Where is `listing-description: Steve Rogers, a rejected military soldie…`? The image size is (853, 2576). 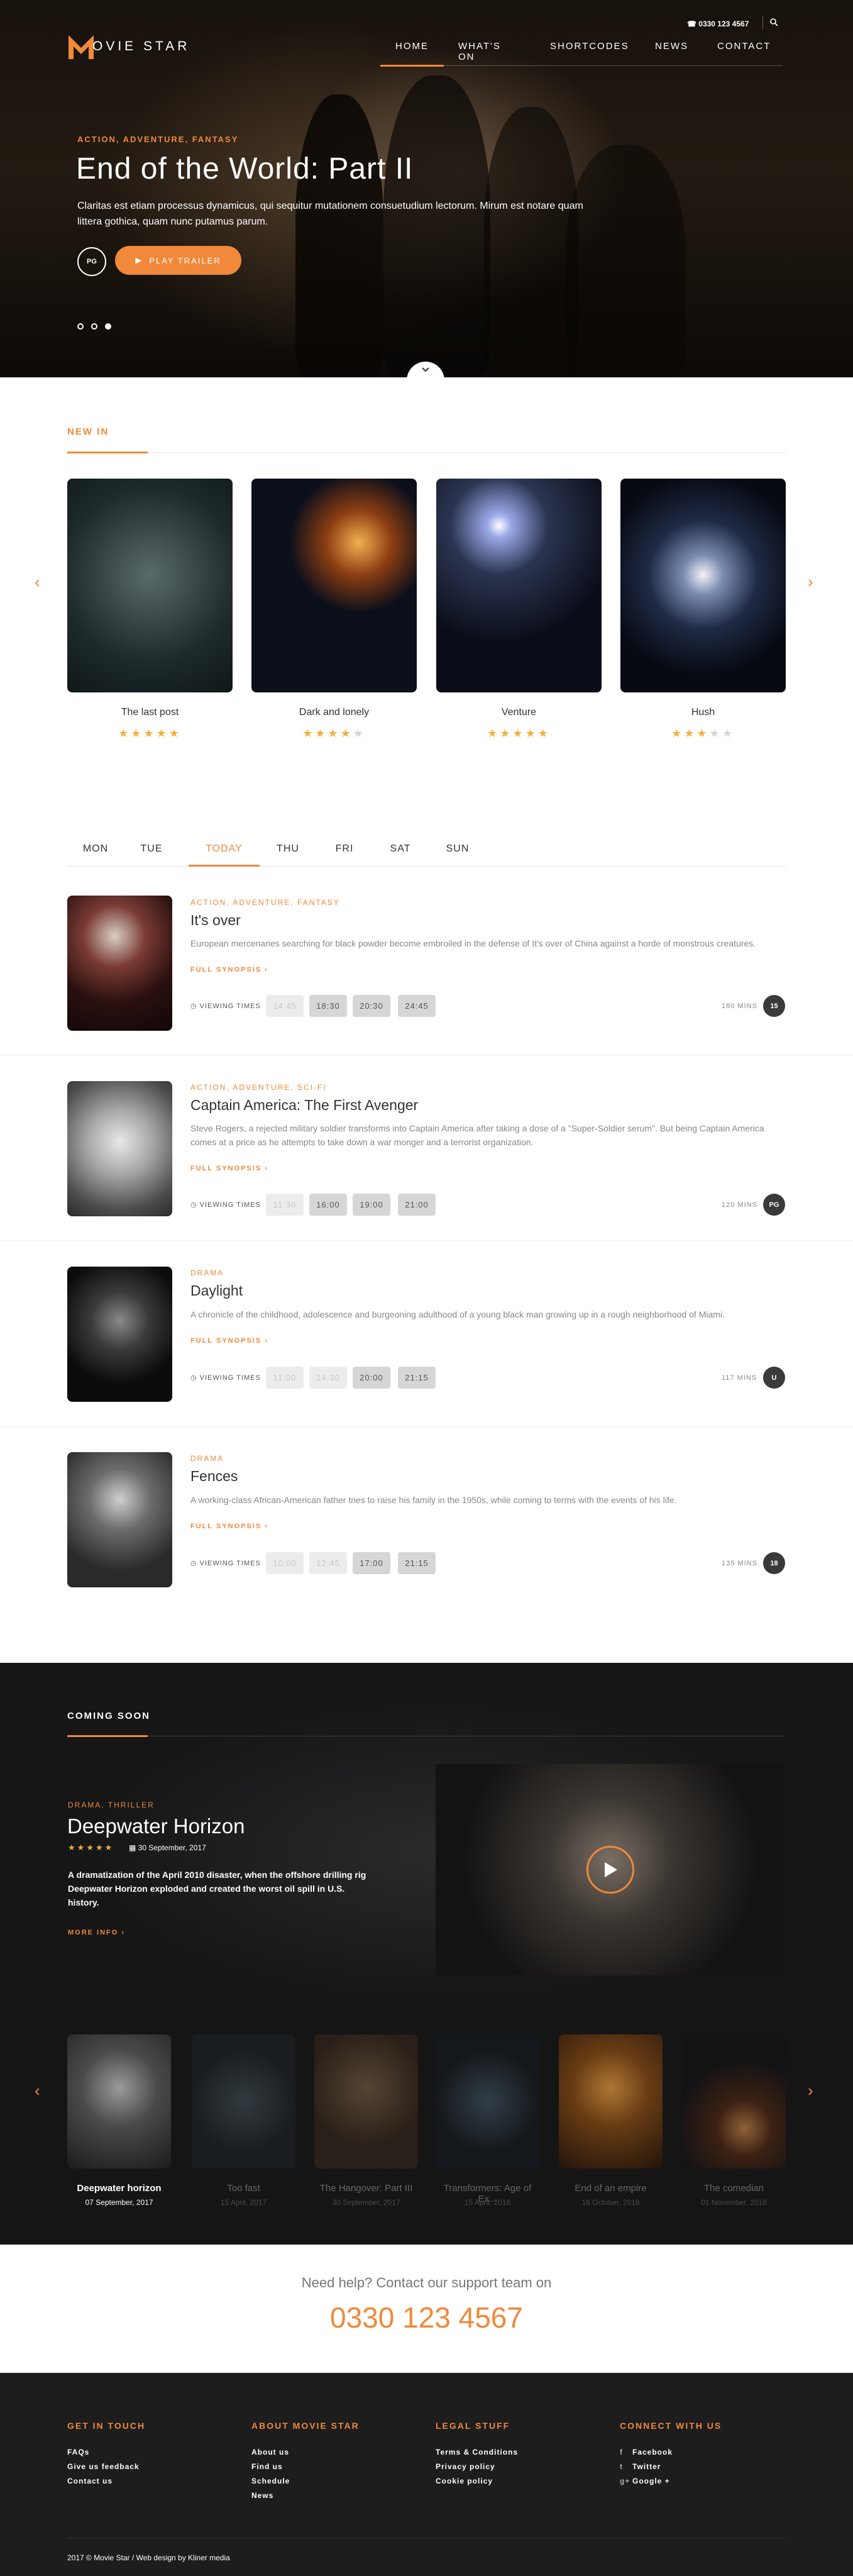 listing-description: Steve Rogers, a rejected military soldie… is located at coordinates (477, 1135).